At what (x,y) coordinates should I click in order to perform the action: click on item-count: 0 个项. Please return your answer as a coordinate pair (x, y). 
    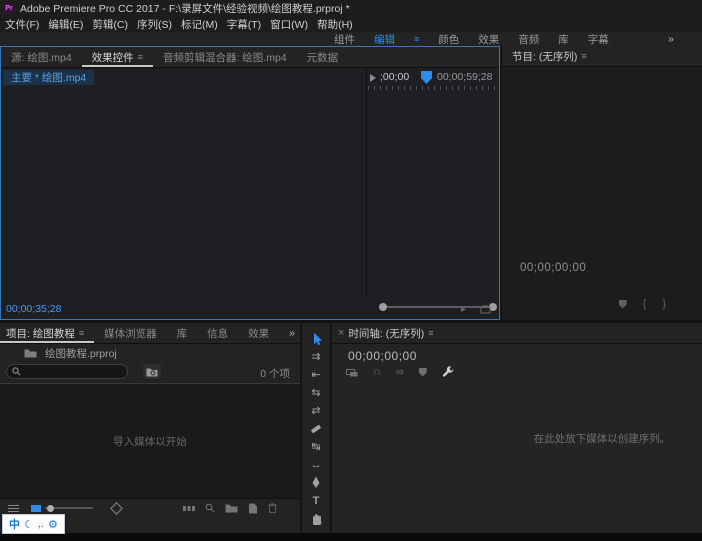
    Looking at the image, I should click on (275, 374).